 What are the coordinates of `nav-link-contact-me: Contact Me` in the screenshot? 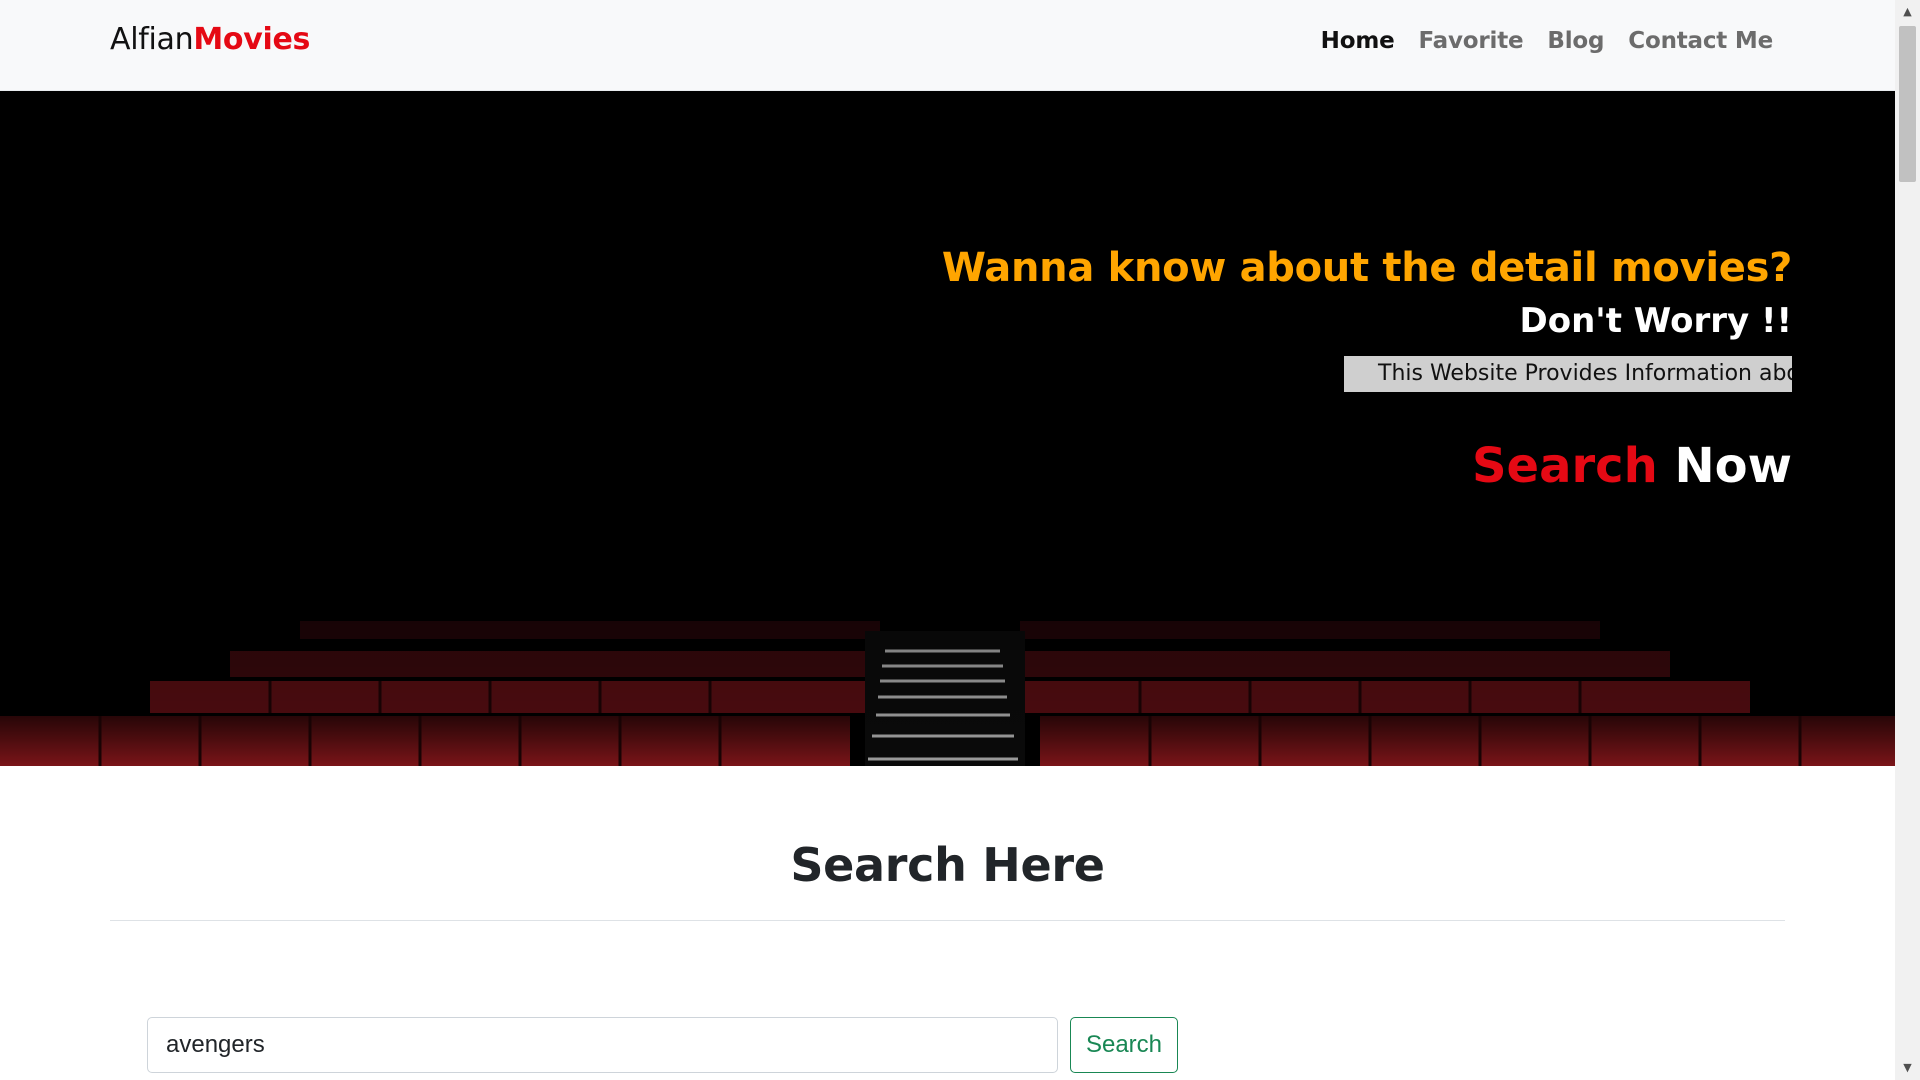 It's located at (1700, 41).